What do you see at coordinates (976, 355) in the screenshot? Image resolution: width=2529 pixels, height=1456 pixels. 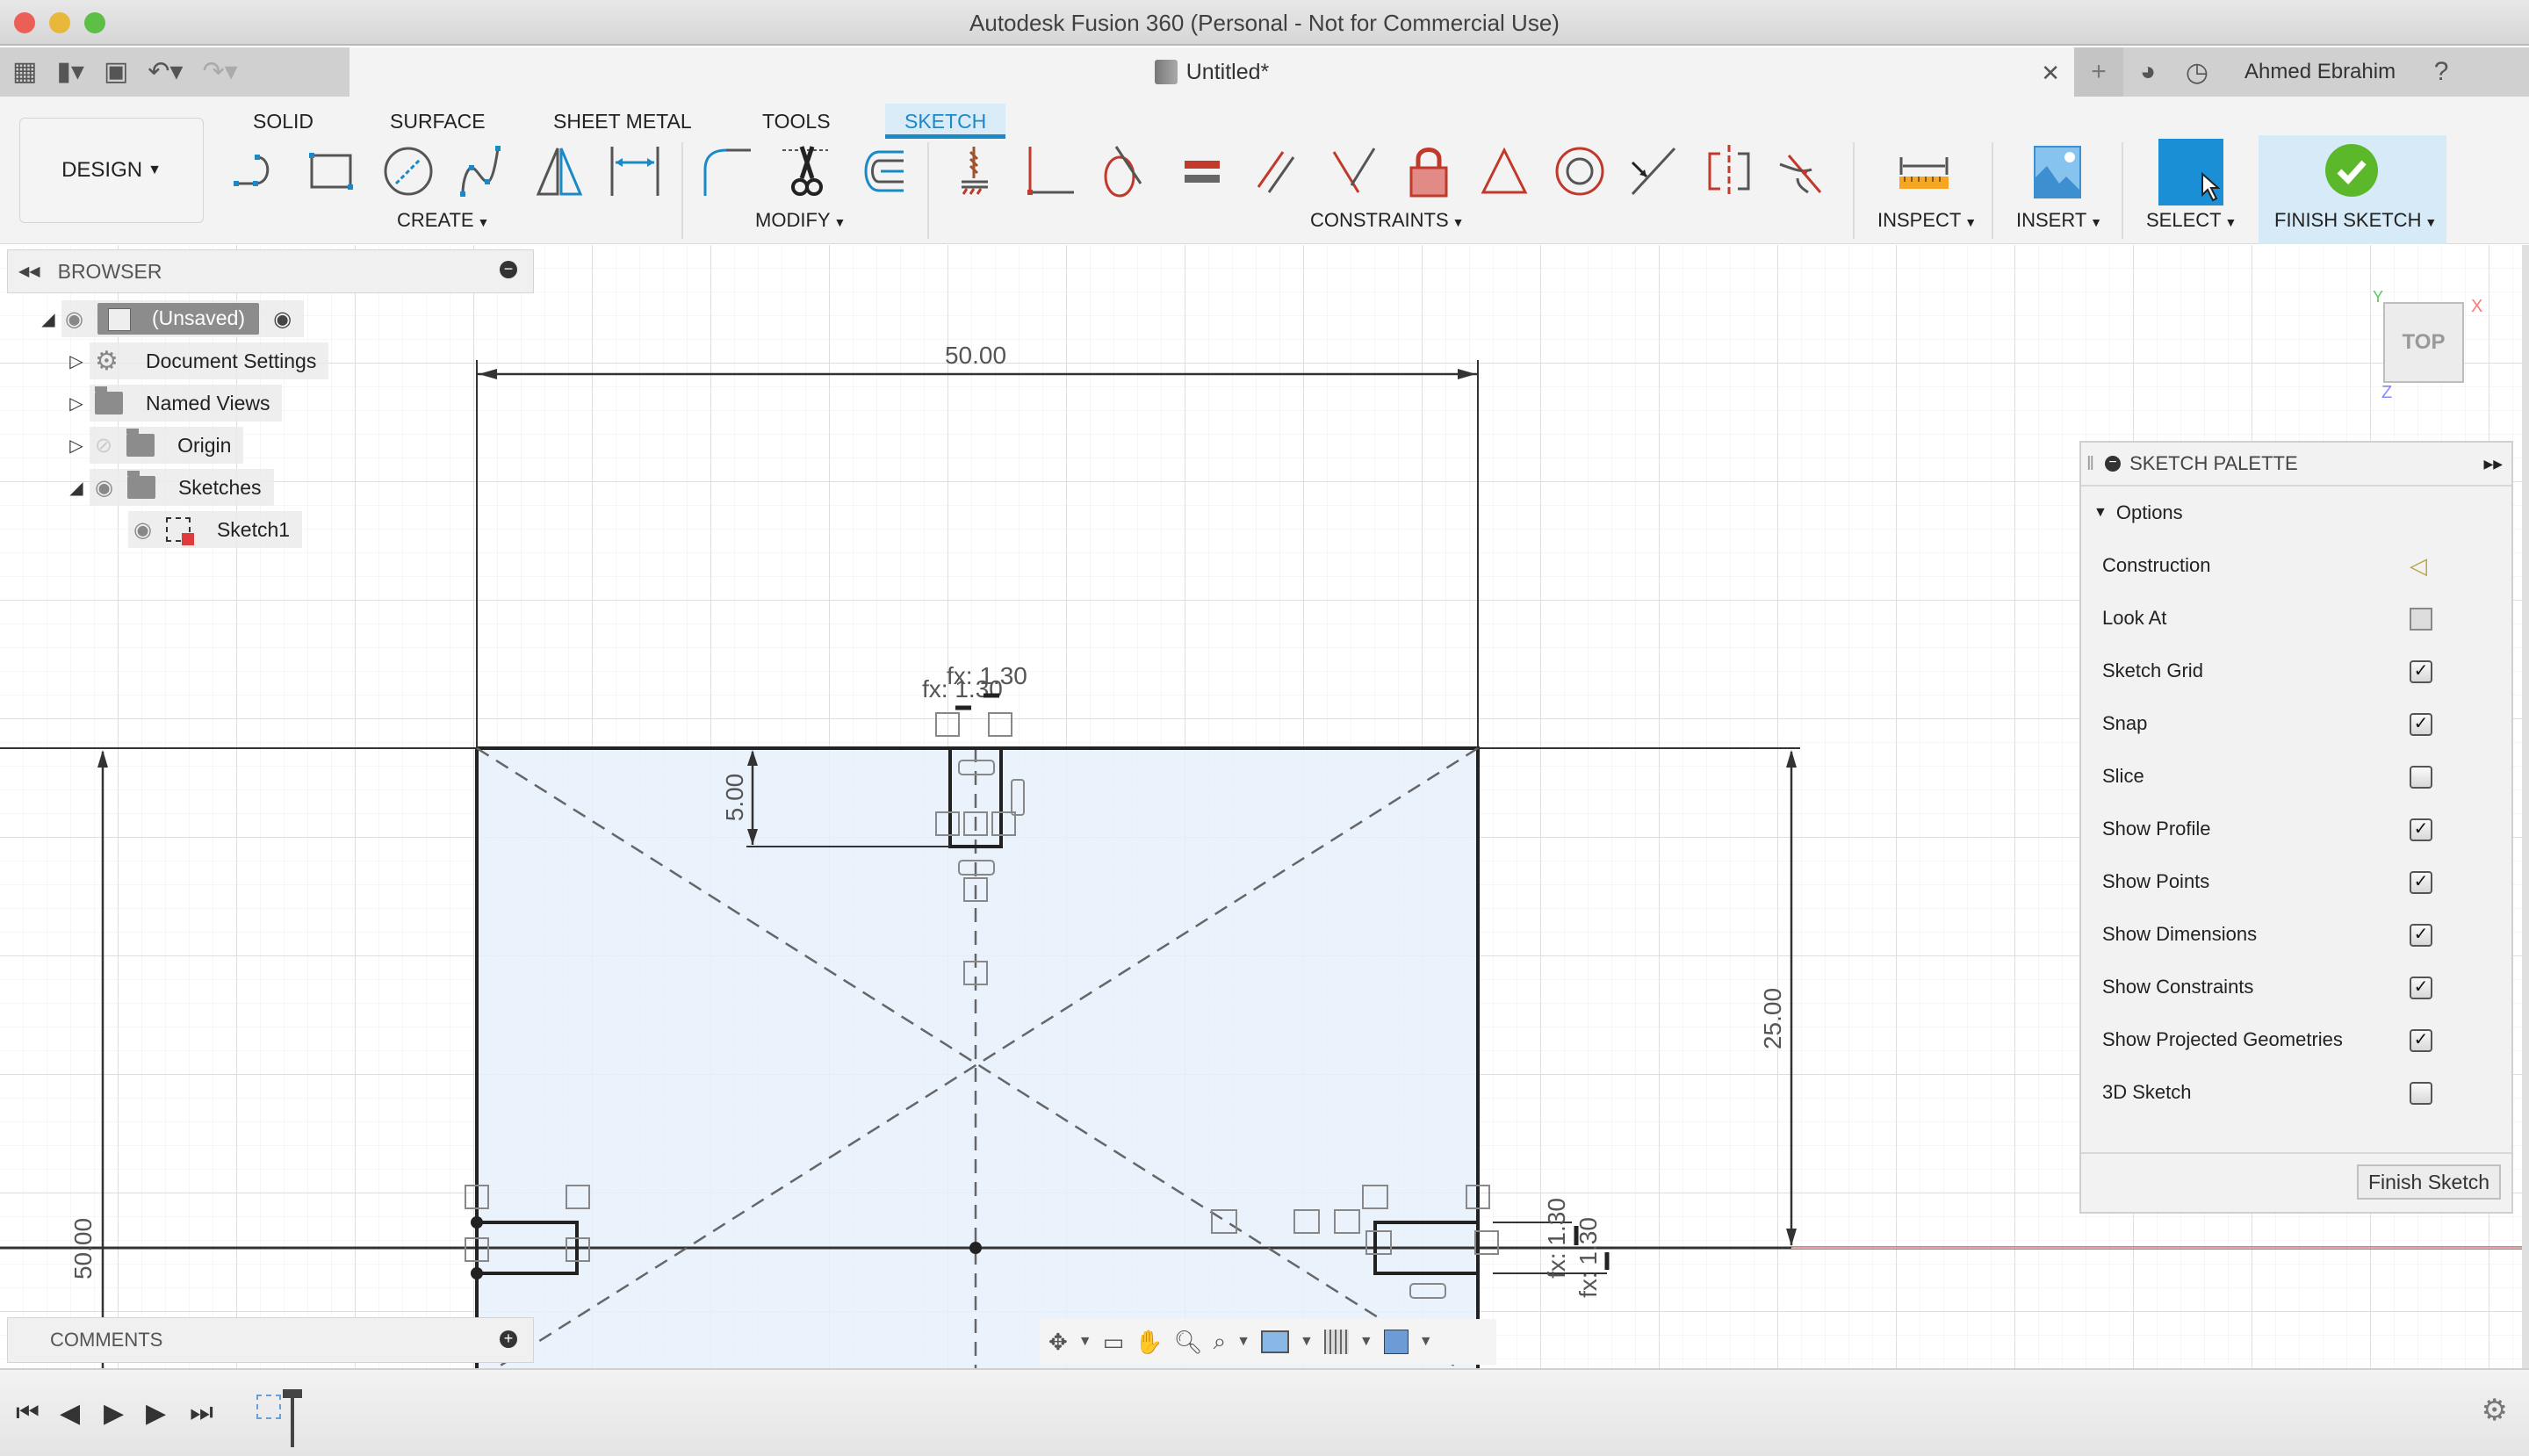 I see `width-dimension: 50.00` at bounding box center [976, 355].